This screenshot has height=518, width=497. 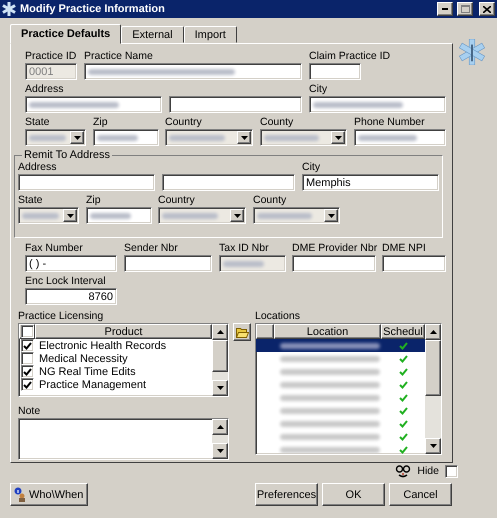 What do you see at coordinates (403, 471) in the screenshot?
I see `disguise-glasses-icon` at bounding box center [403, 471].